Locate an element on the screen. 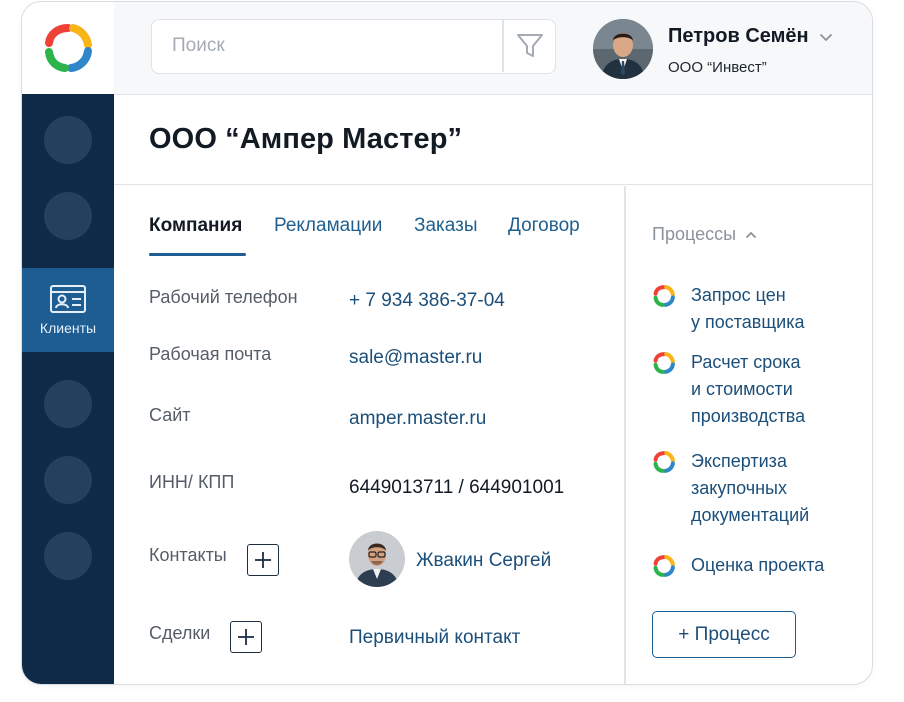 This screenshot has height=702, width=904. sidebar-item-clients: Клиенты is located at coordinates (68, 310).